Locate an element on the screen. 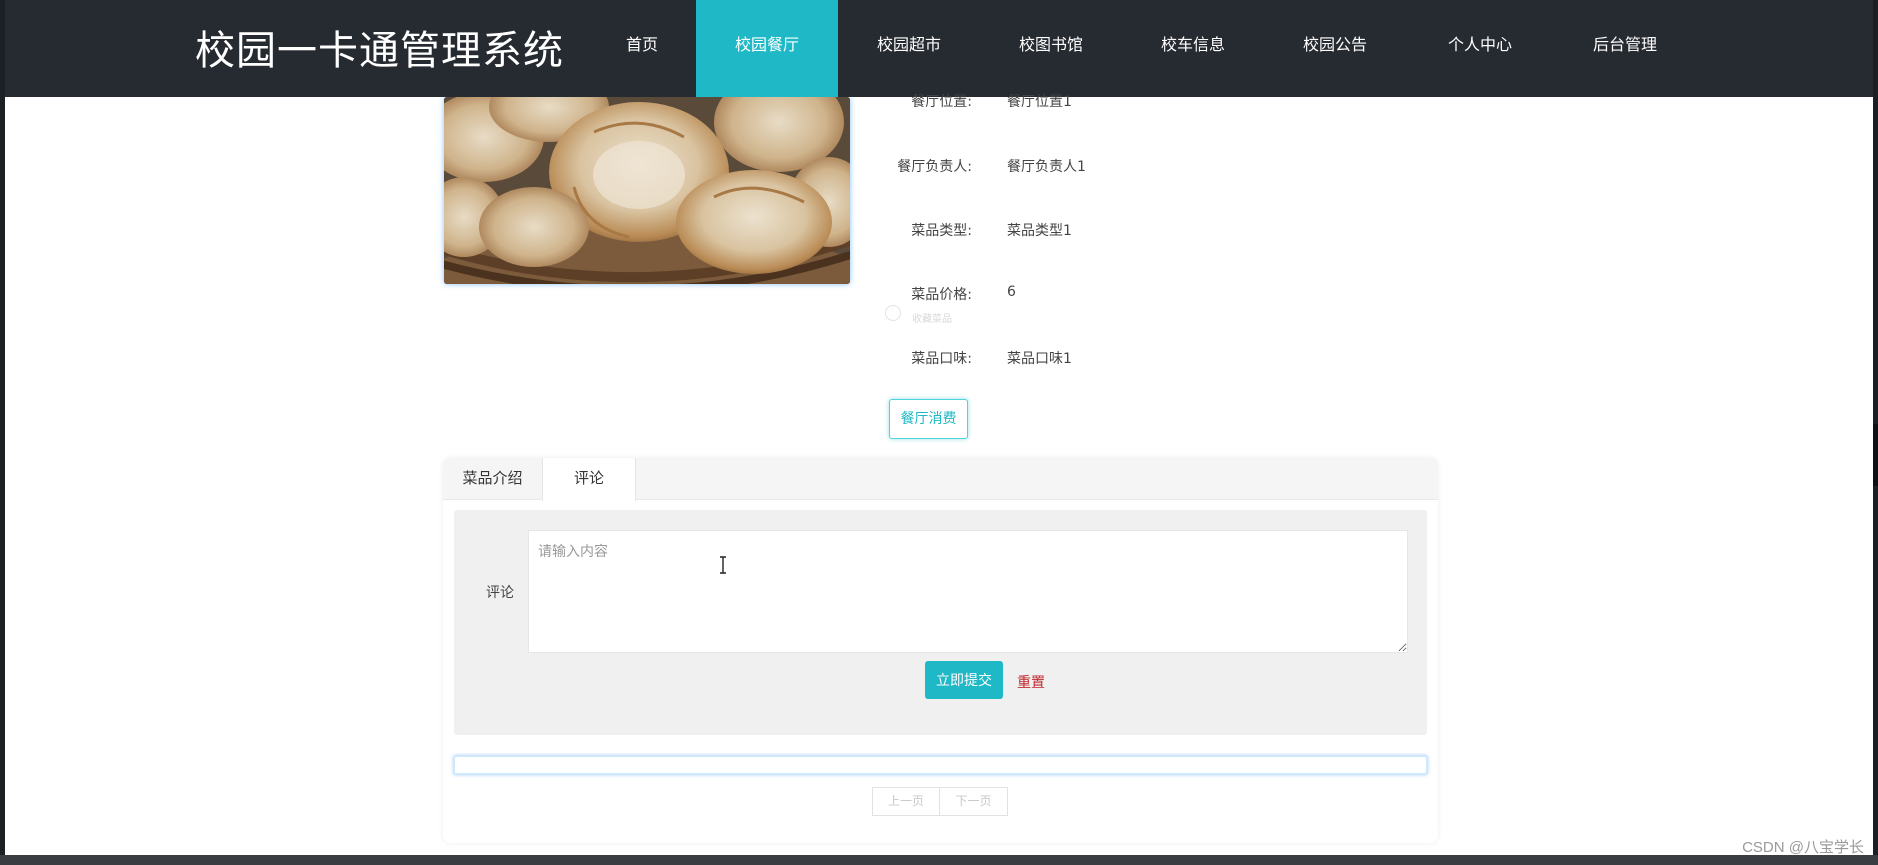 The width and height of the screenshot is (1878, 865). field-value-location: 餐厅位置1 is located at coordinates (1039, 102).